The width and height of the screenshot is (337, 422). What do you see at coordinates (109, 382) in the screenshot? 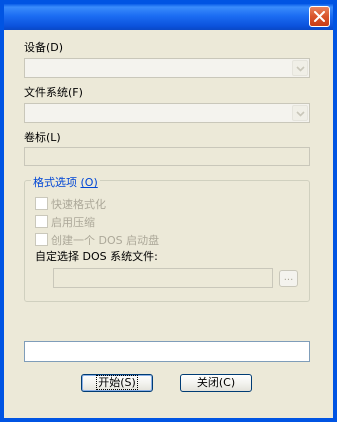
I see `start-button-label: 开始` at bounding box center [109, 382].